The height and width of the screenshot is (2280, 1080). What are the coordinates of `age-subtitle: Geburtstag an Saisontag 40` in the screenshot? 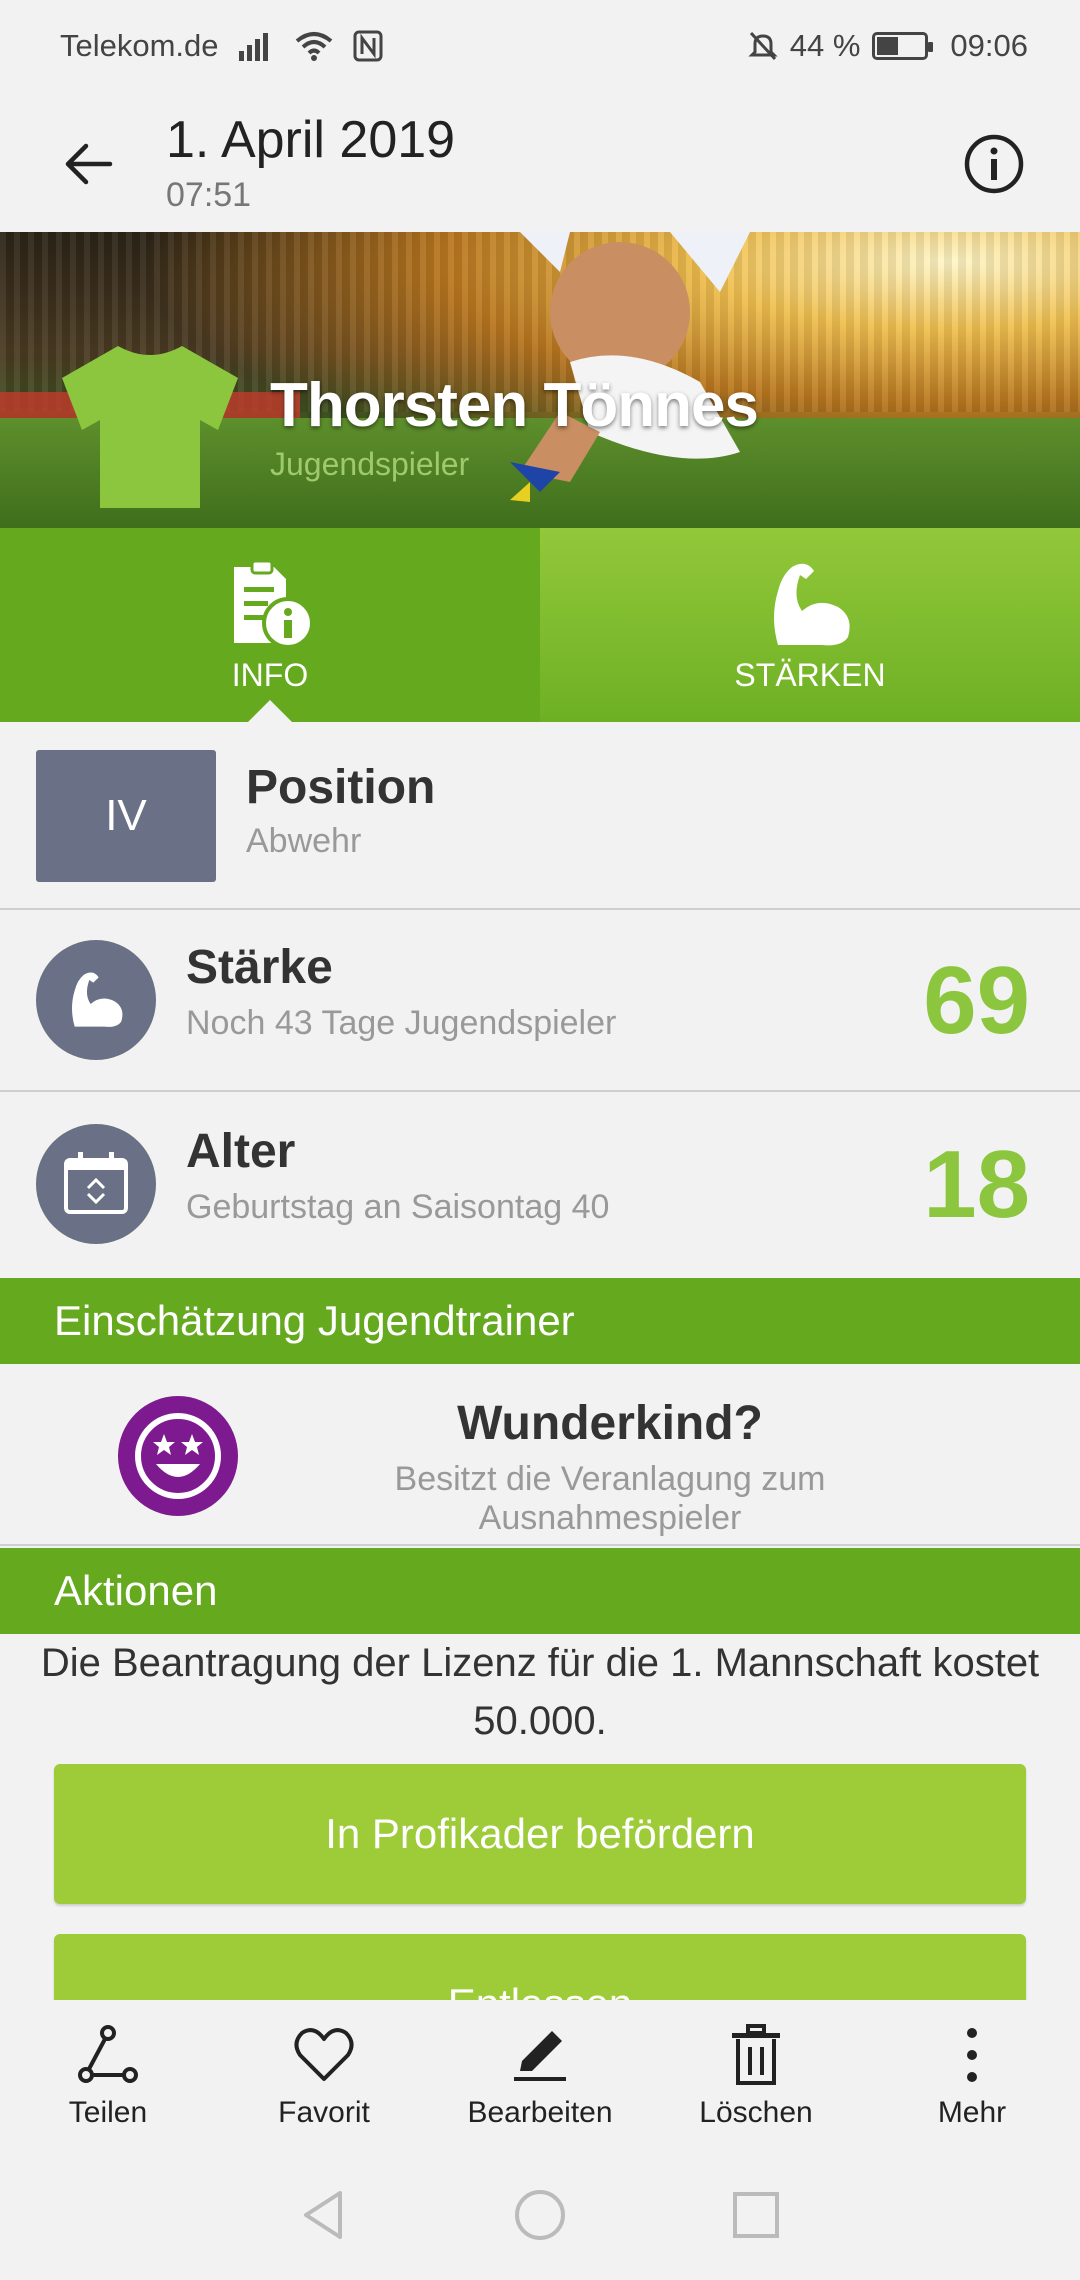 It's located at (398, 1207).